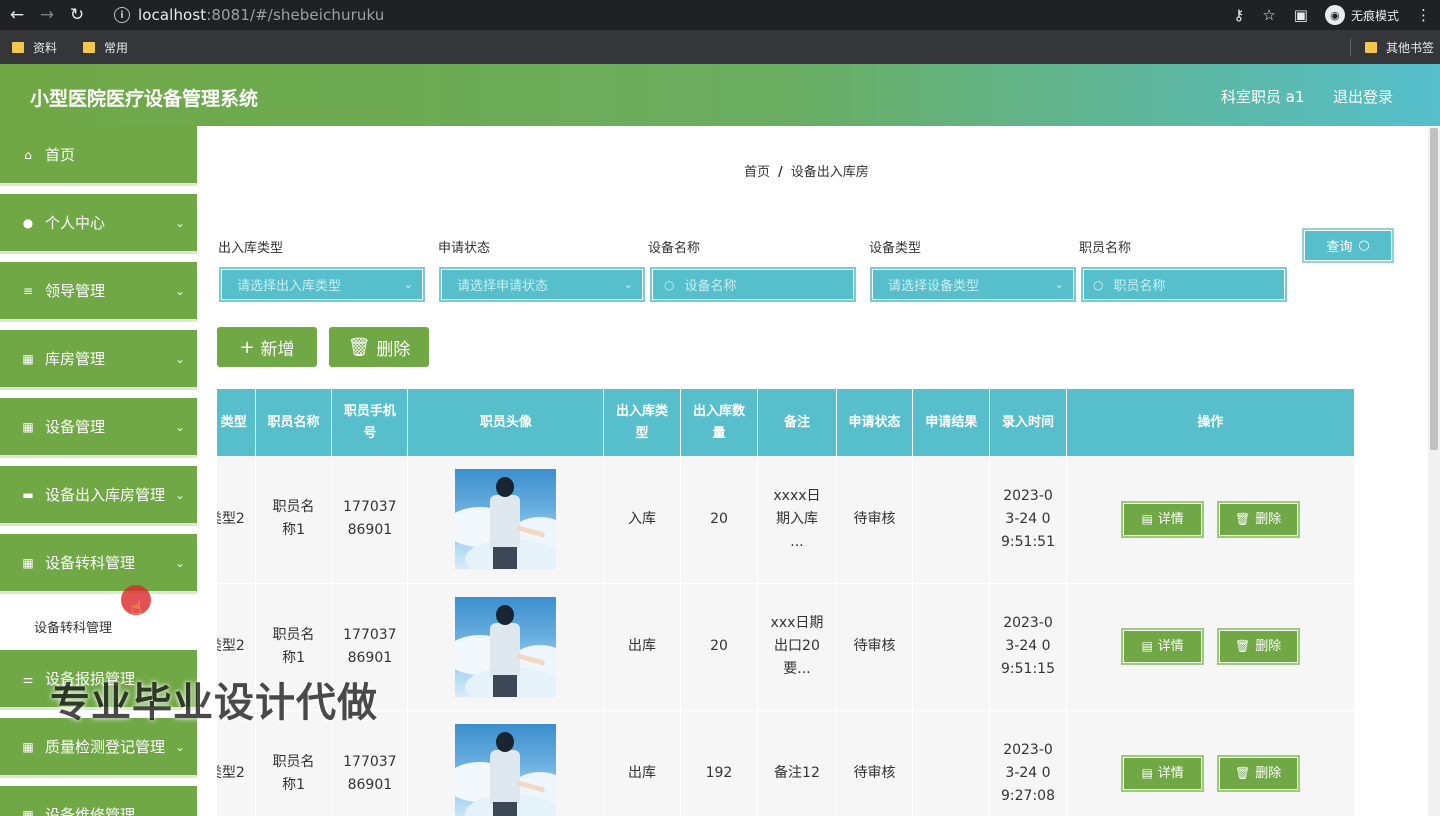  I want to click on sidepanel-icon: ▣, so click(1301, 15).